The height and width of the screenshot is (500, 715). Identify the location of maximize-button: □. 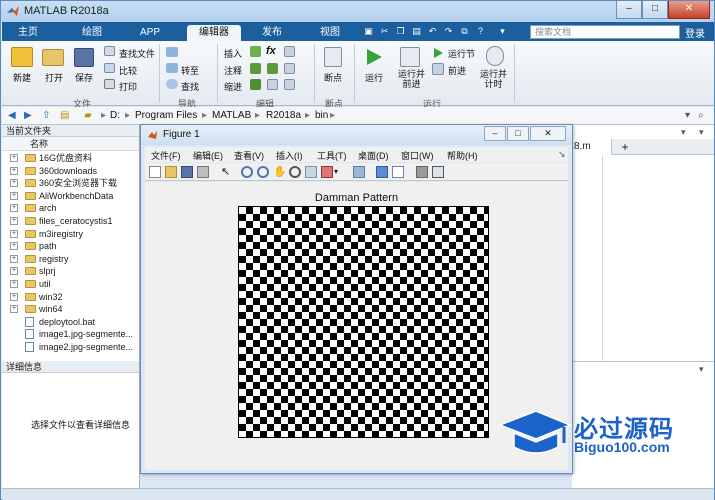
(655, 10).